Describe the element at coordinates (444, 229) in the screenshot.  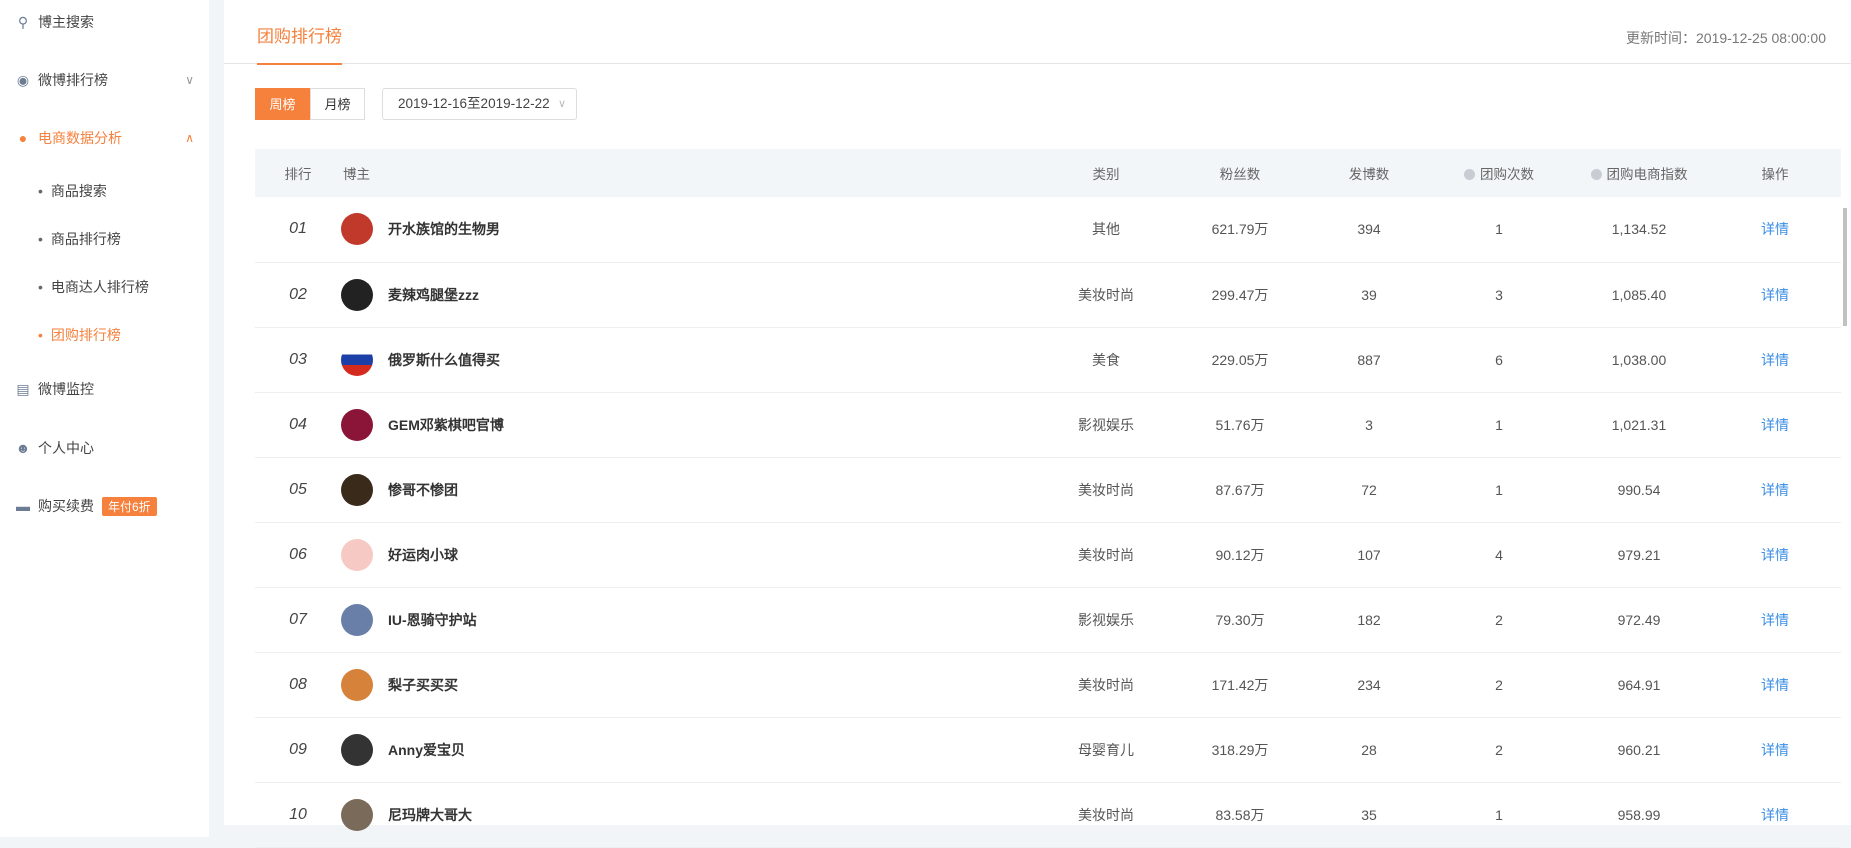
I see `blogger-name: 开水族馆的生物男` at that location.